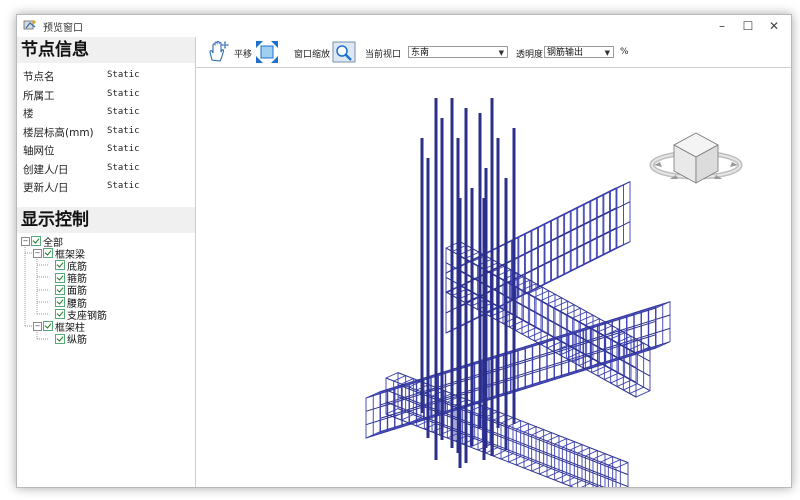  I want to click on transparency-value: 钢筋输出, so click(565, 53).